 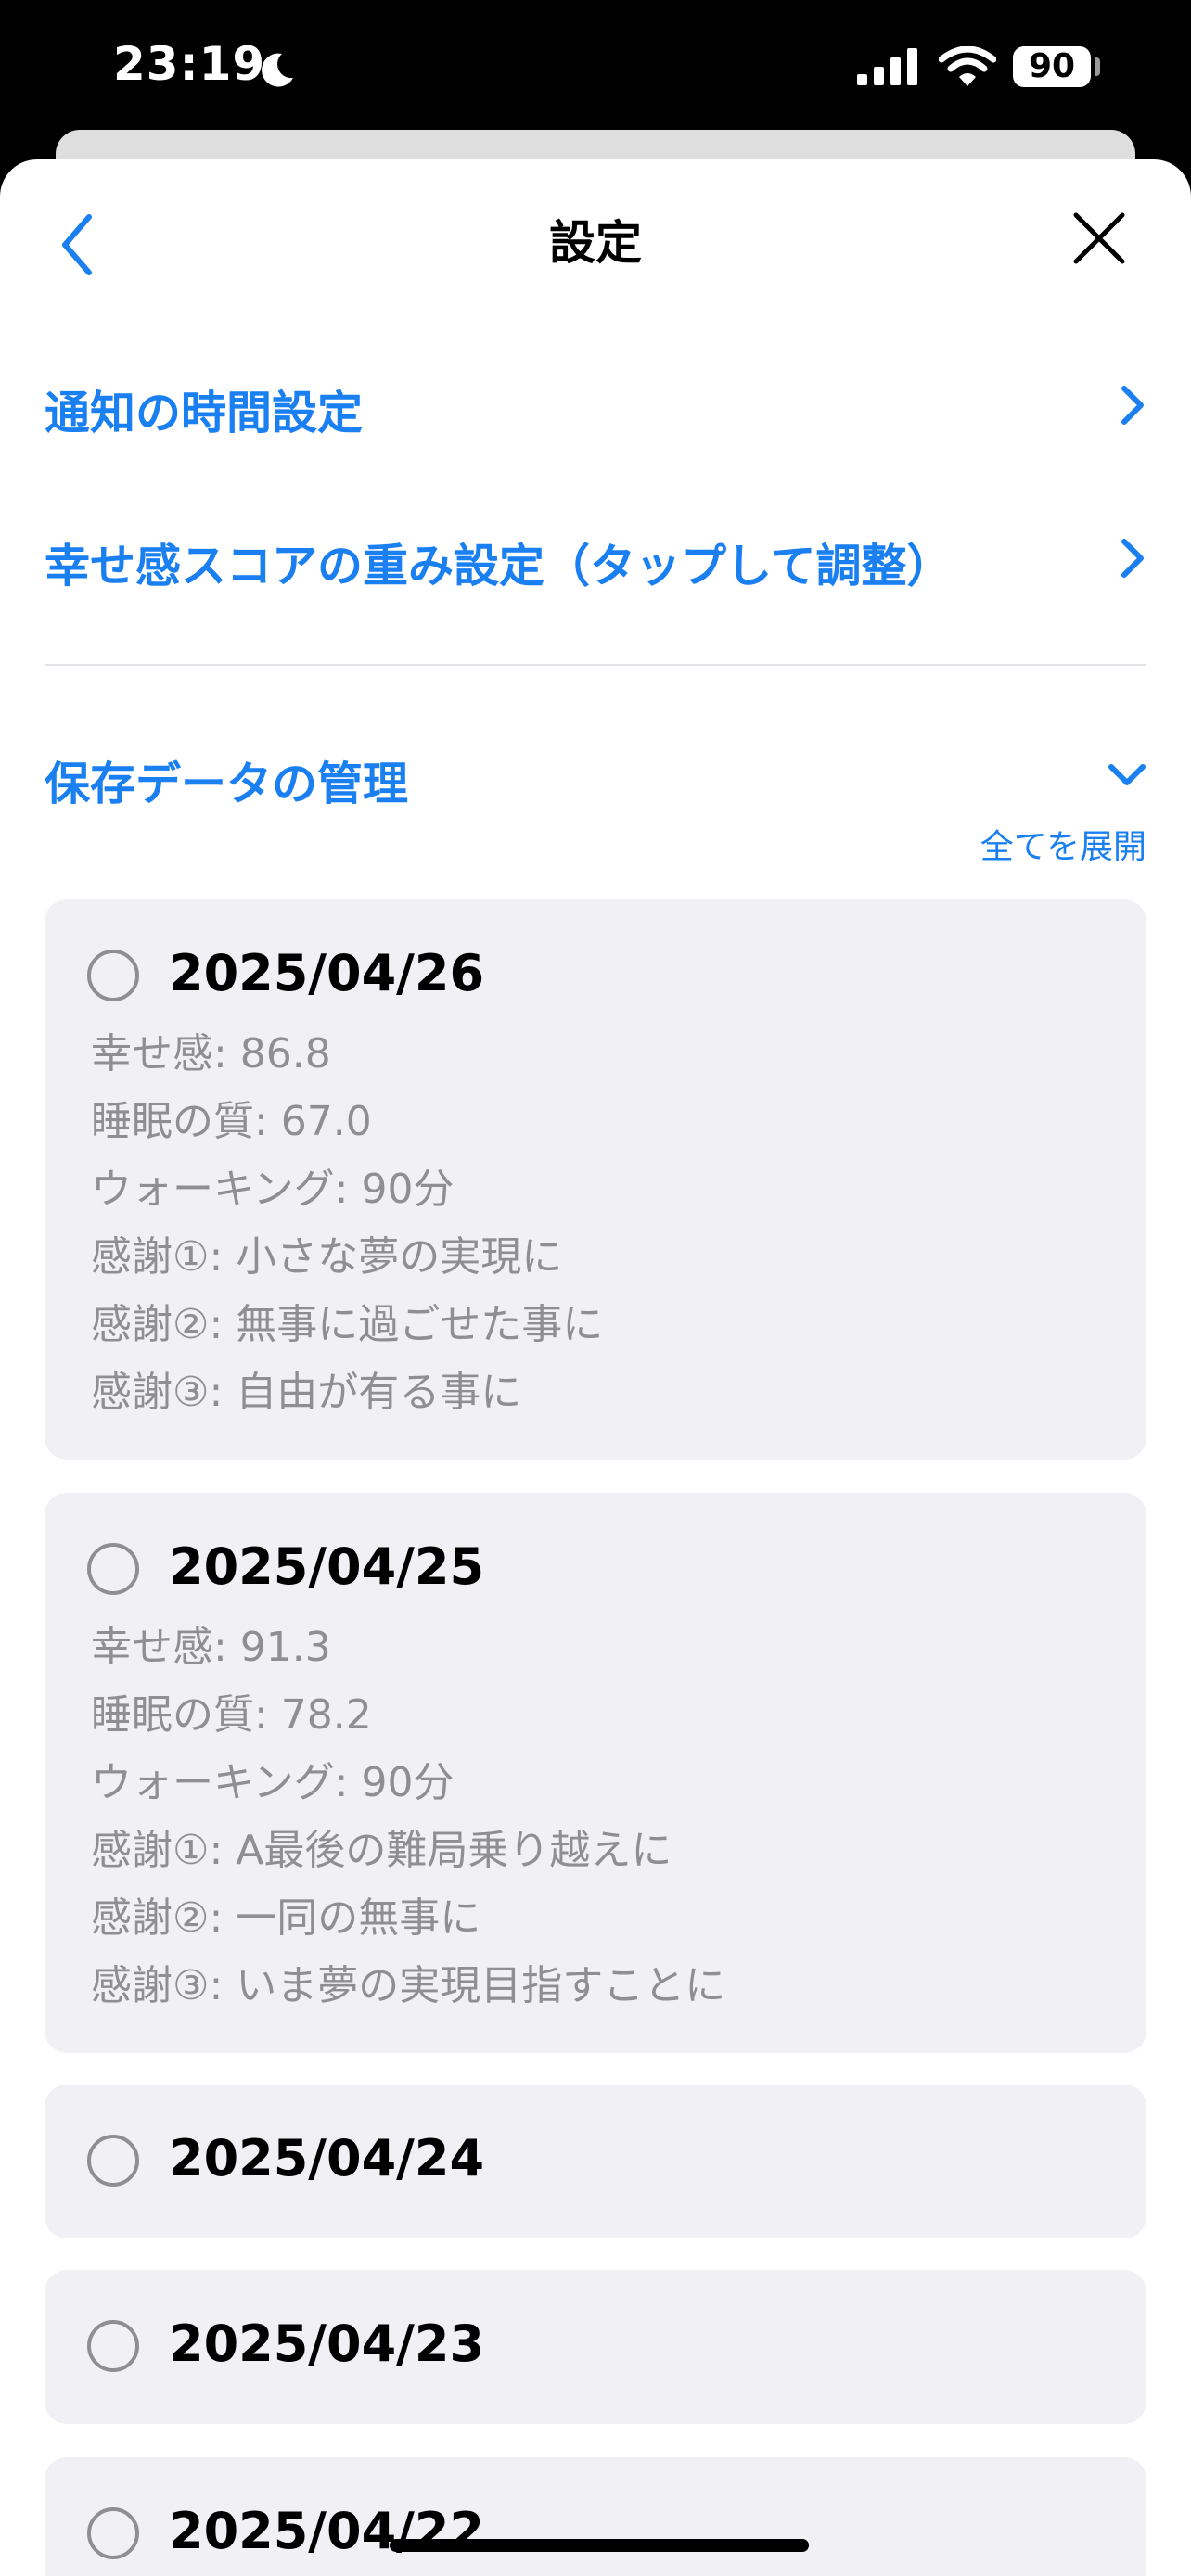 What do you see at coordinates (595, 2347) in the screenshot?
I see `data-card: 2025/04/23` at bounding box center [595, 2347].